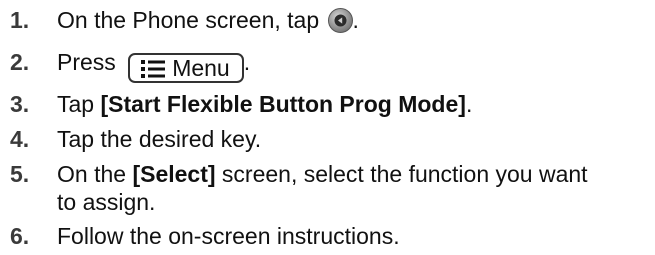 This screenshot has width=655, height=255. Describe the element at coordinates (20, 236) in the screenshot. I see `step-number: 6.` at that location.